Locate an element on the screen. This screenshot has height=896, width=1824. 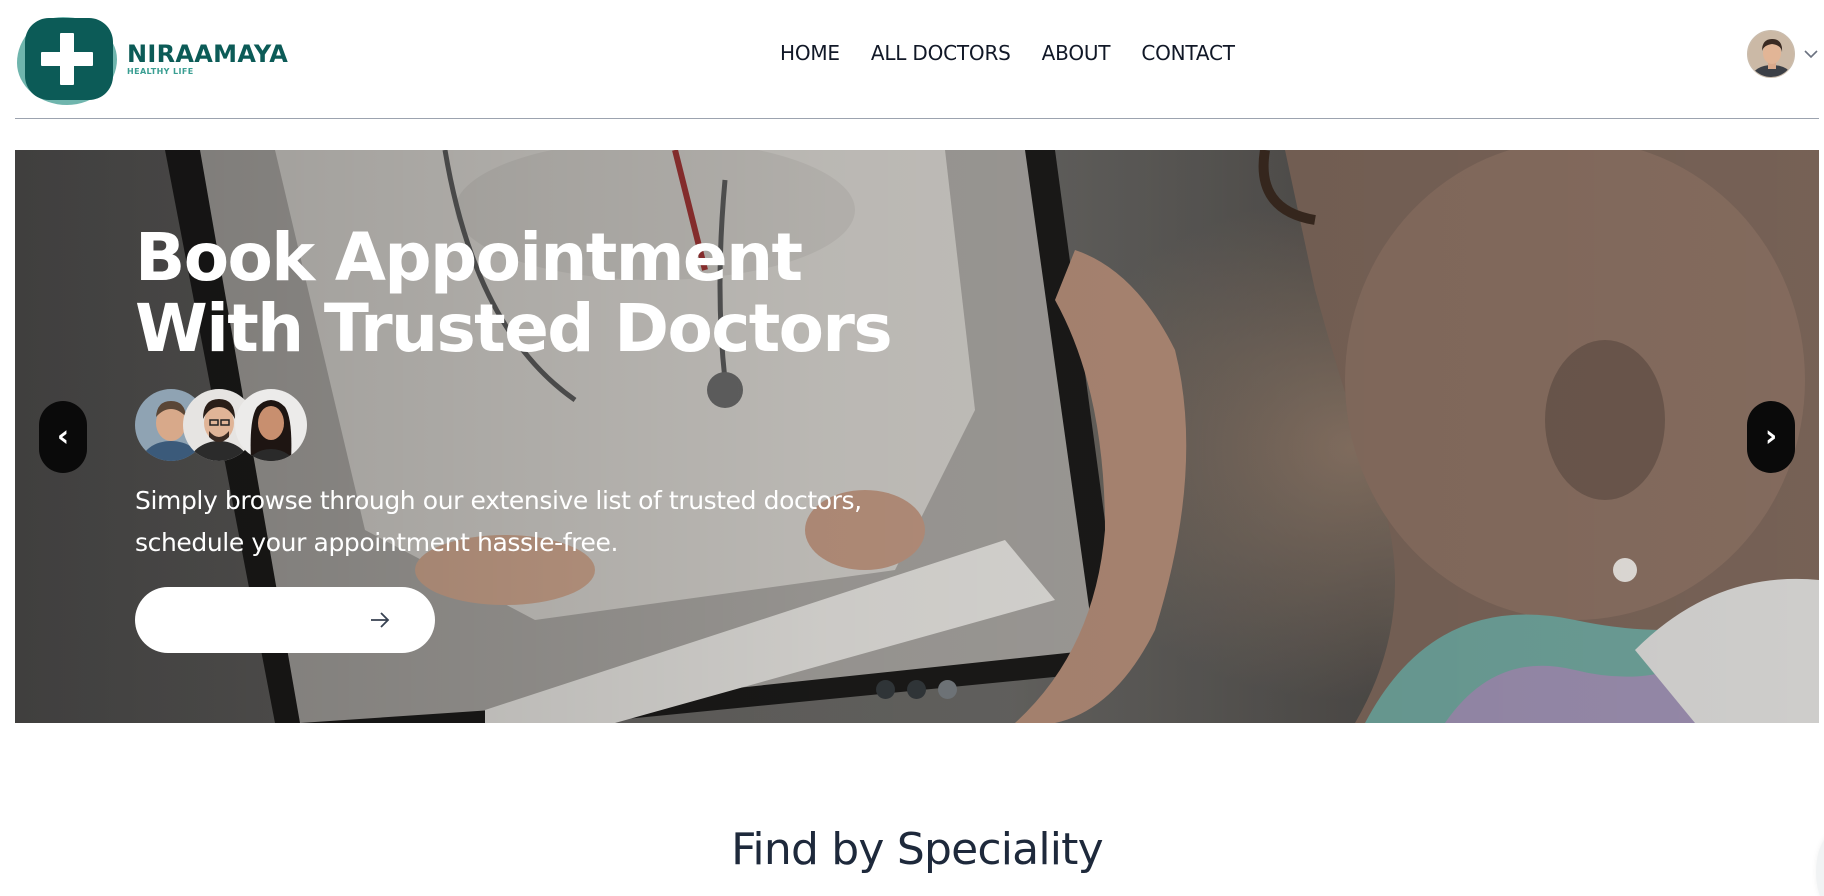
chevron-right-icon: › is located at coordinates (1771, 436).